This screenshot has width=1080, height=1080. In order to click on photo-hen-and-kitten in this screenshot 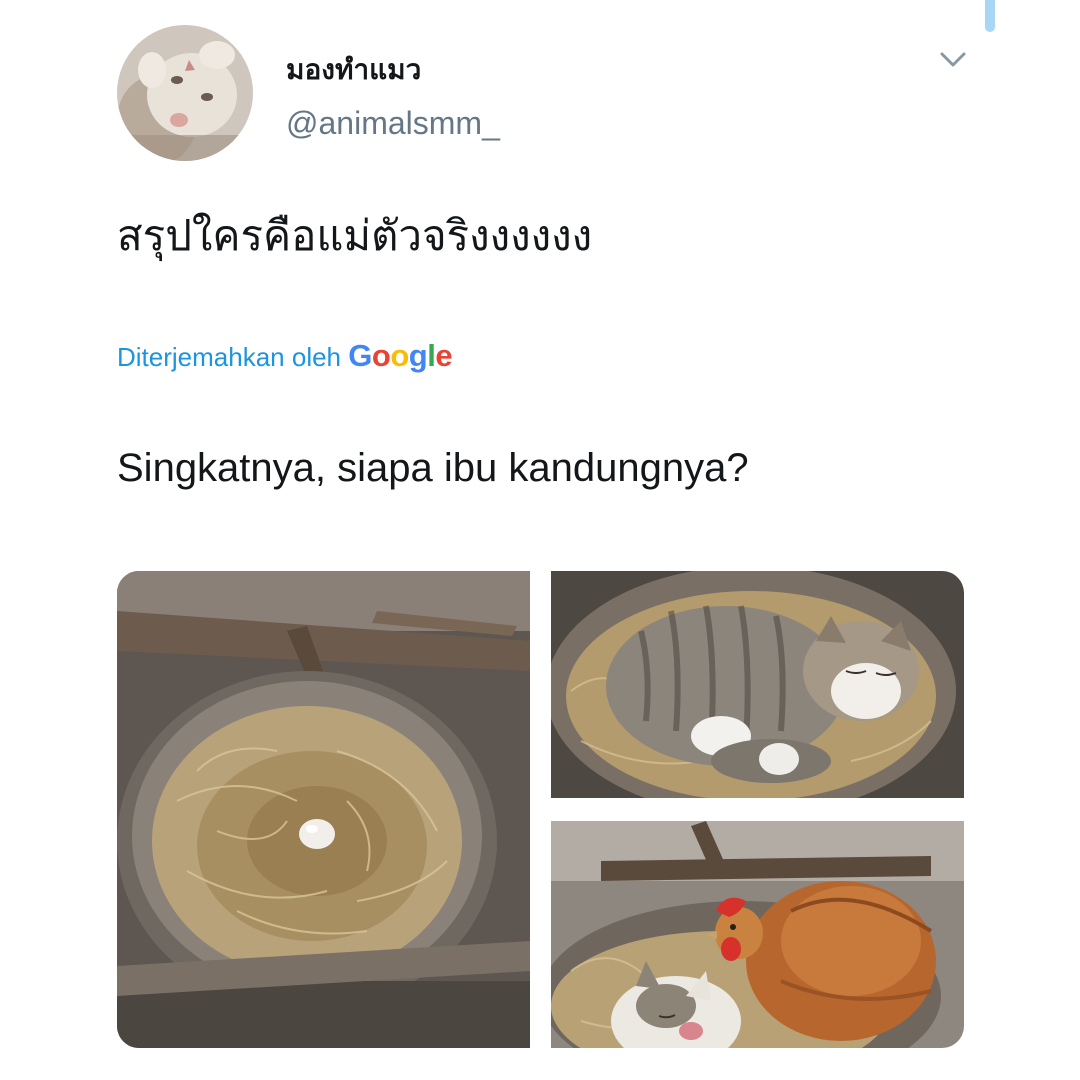, I will do `click(757, 934)`.